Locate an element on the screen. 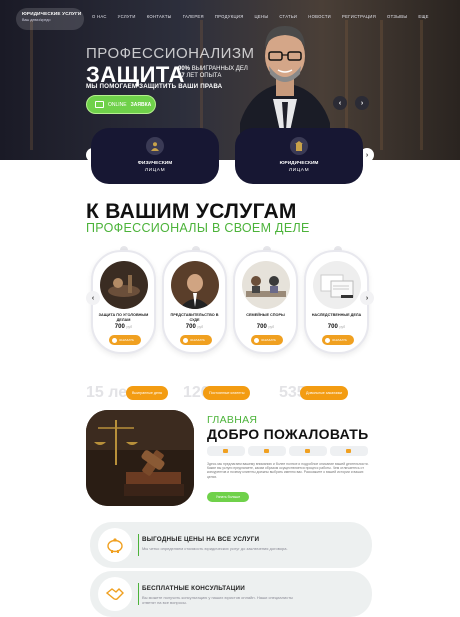  service-title: НАСЛЕДСТВЕННЫЕ ДЕЛА is located at coordinates (336, 315).